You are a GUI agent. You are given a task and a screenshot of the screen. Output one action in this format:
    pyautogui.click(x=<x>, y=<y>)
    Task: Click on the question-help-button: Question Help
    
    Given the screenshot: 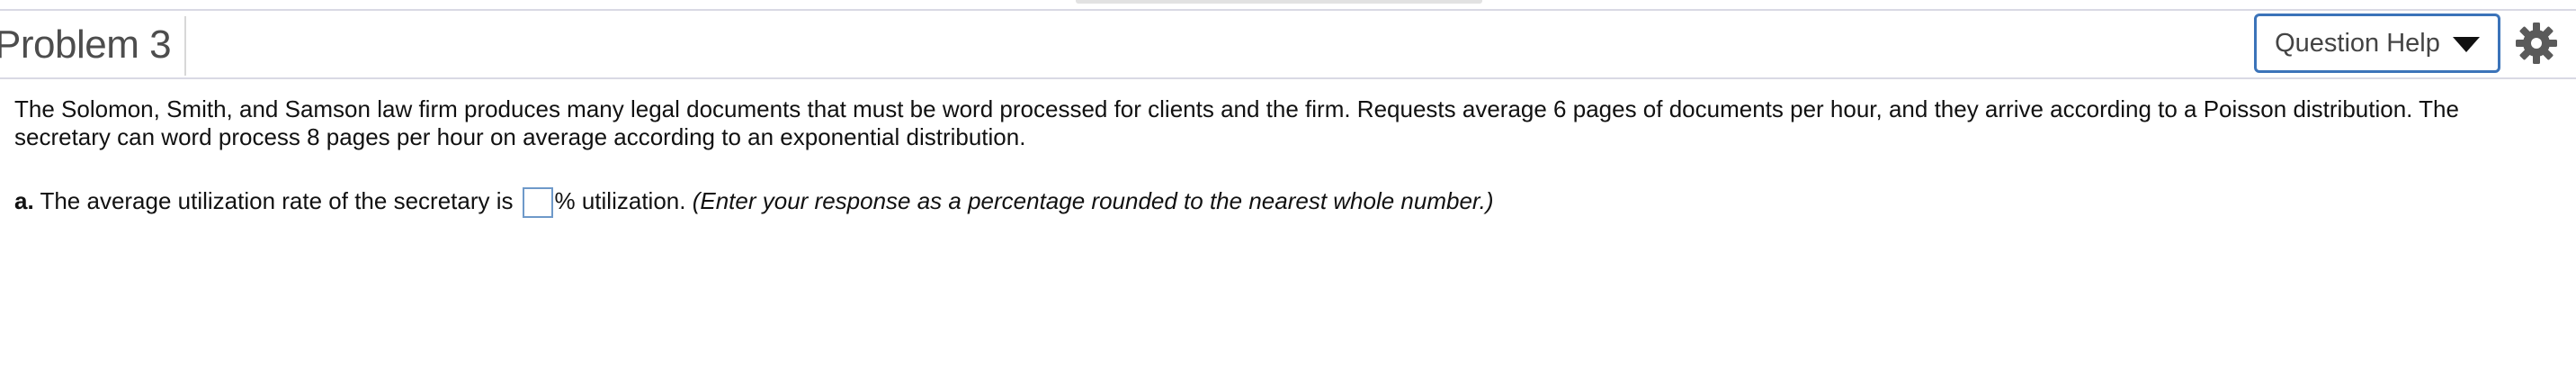 What is the action you would take?
    pyautogui.click(x=2377, y=43)
    